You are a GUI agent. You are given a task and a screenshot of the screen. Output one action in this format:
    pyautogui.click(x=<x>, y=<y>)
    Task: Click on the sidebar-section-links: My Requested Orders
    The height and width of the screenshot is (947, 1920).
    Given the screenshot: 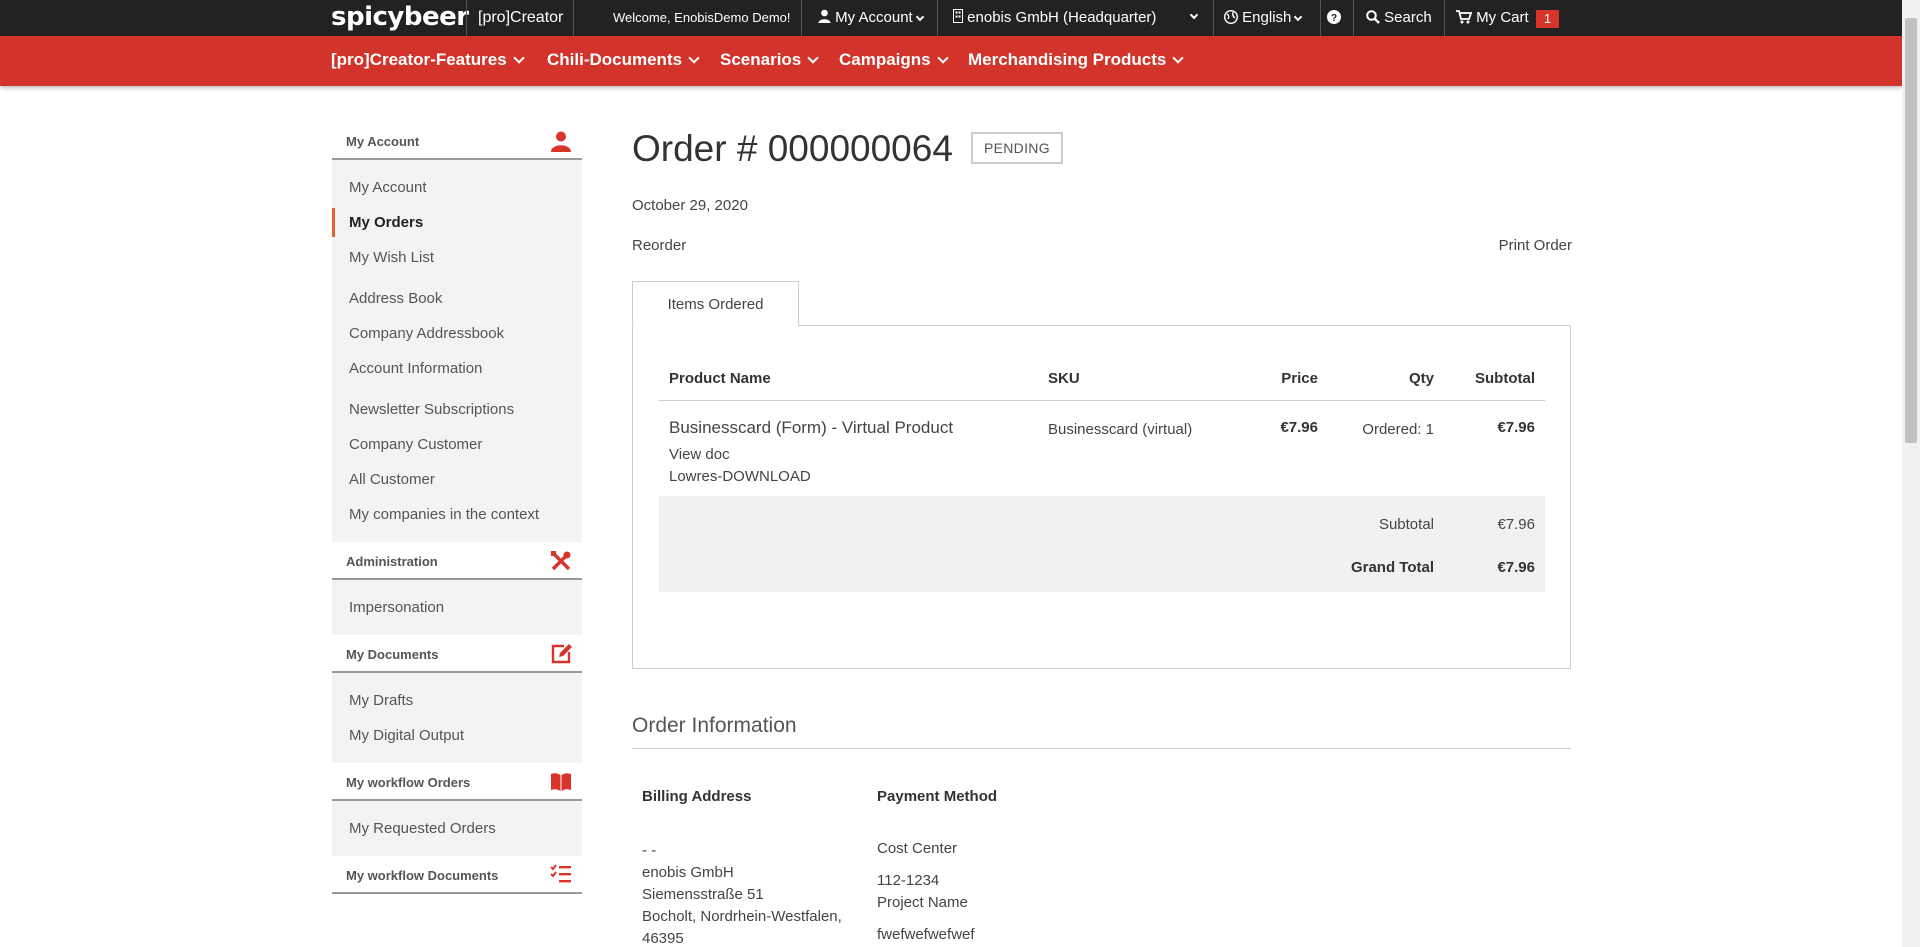 What is the action you would take?
    pyautogui.click(x=457, y=828)
    